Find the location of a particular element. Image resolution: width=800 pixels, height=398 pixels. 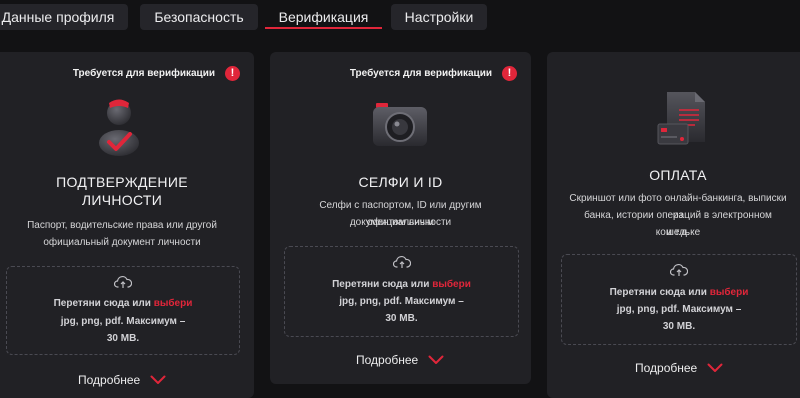

card-title: ПОДТВЕРЖДЕНИЕ is located at coordinates (122, 182).